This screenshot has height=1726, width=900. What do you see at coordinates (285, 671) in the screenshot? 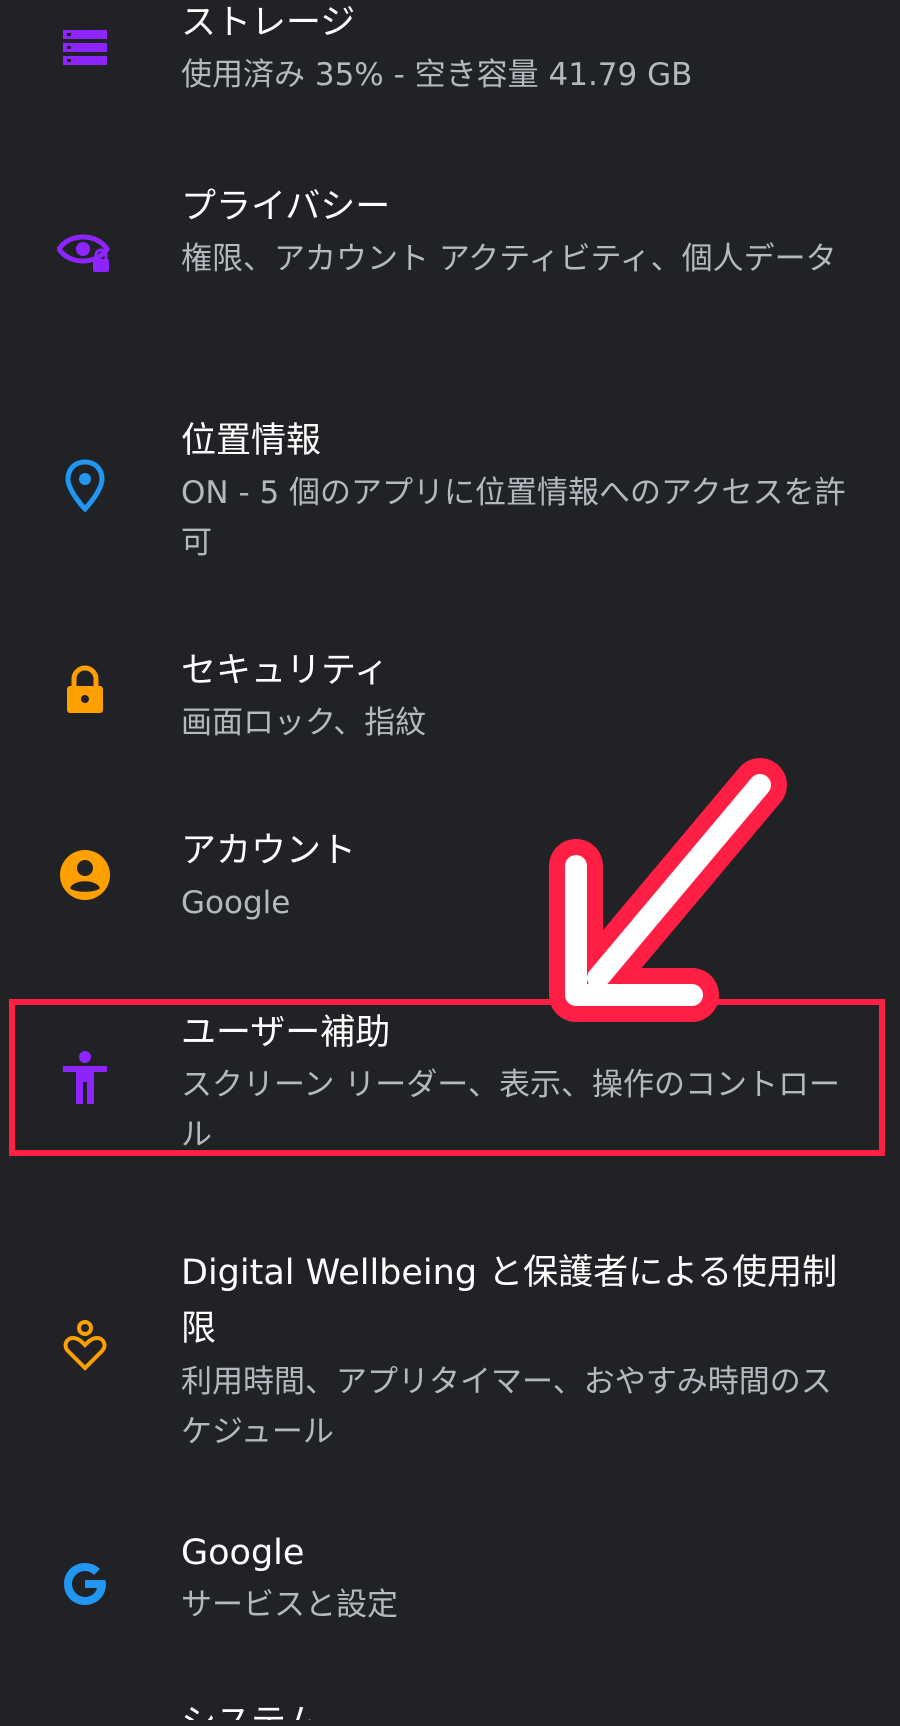
I see `security-title: セキュリティ` at bounding box center [285, 671].